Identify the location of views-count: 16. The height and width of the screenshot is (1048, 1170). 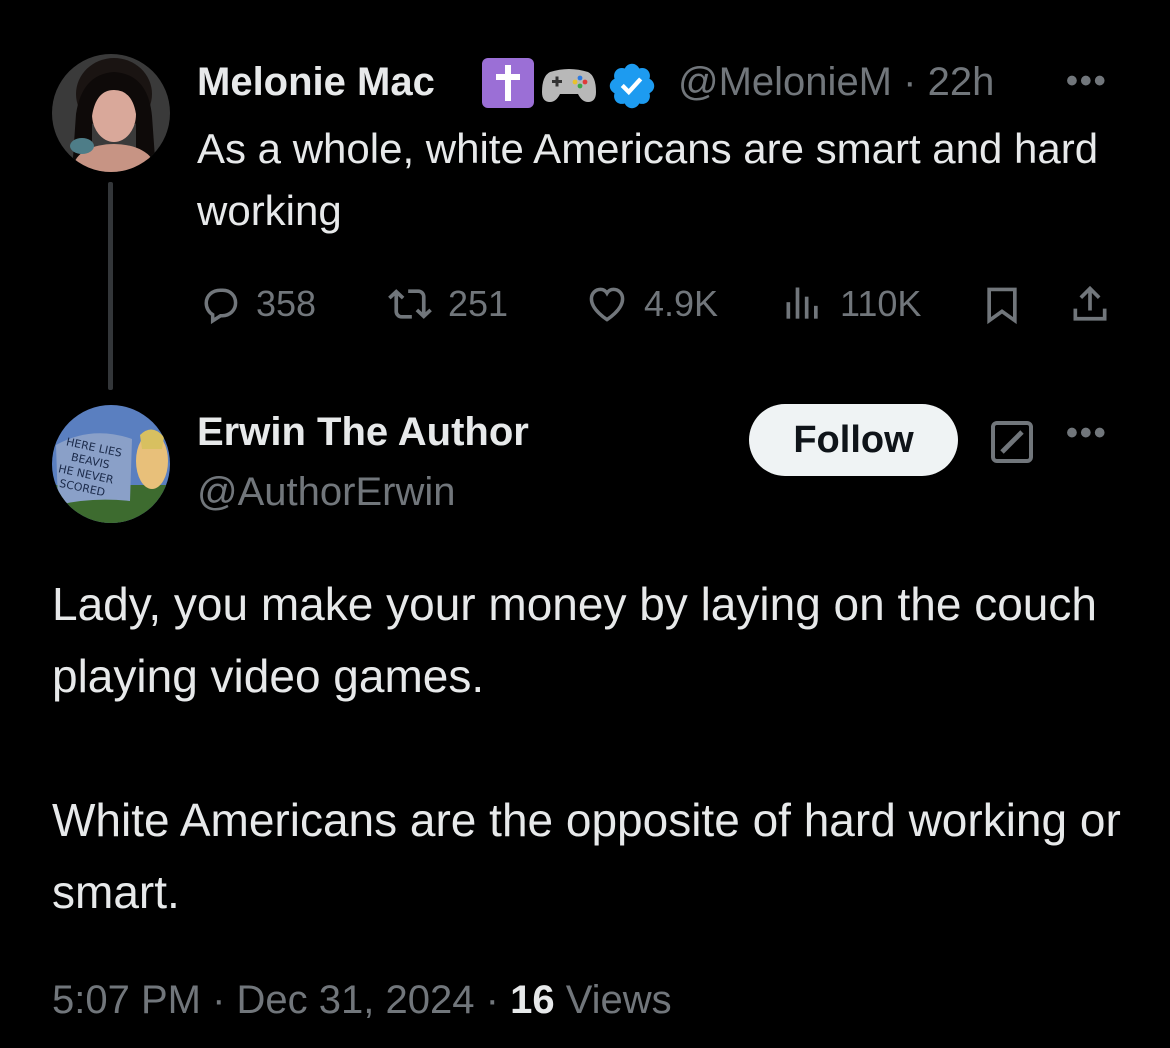
(532, 1000).